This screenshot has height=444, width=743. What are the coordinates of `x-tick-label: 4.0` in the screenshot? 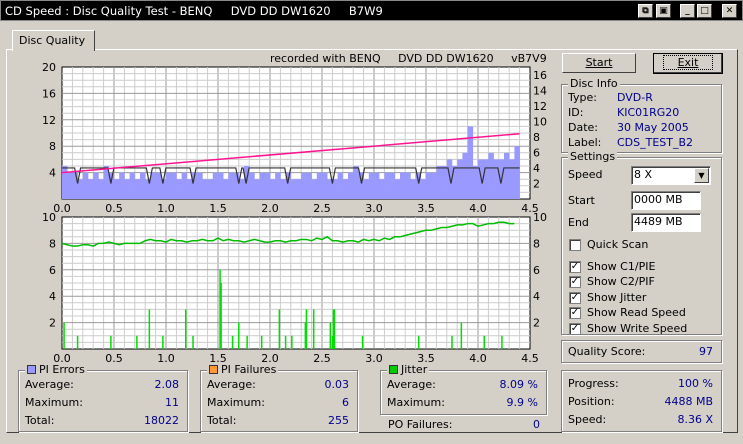 It's located at (478, 358).